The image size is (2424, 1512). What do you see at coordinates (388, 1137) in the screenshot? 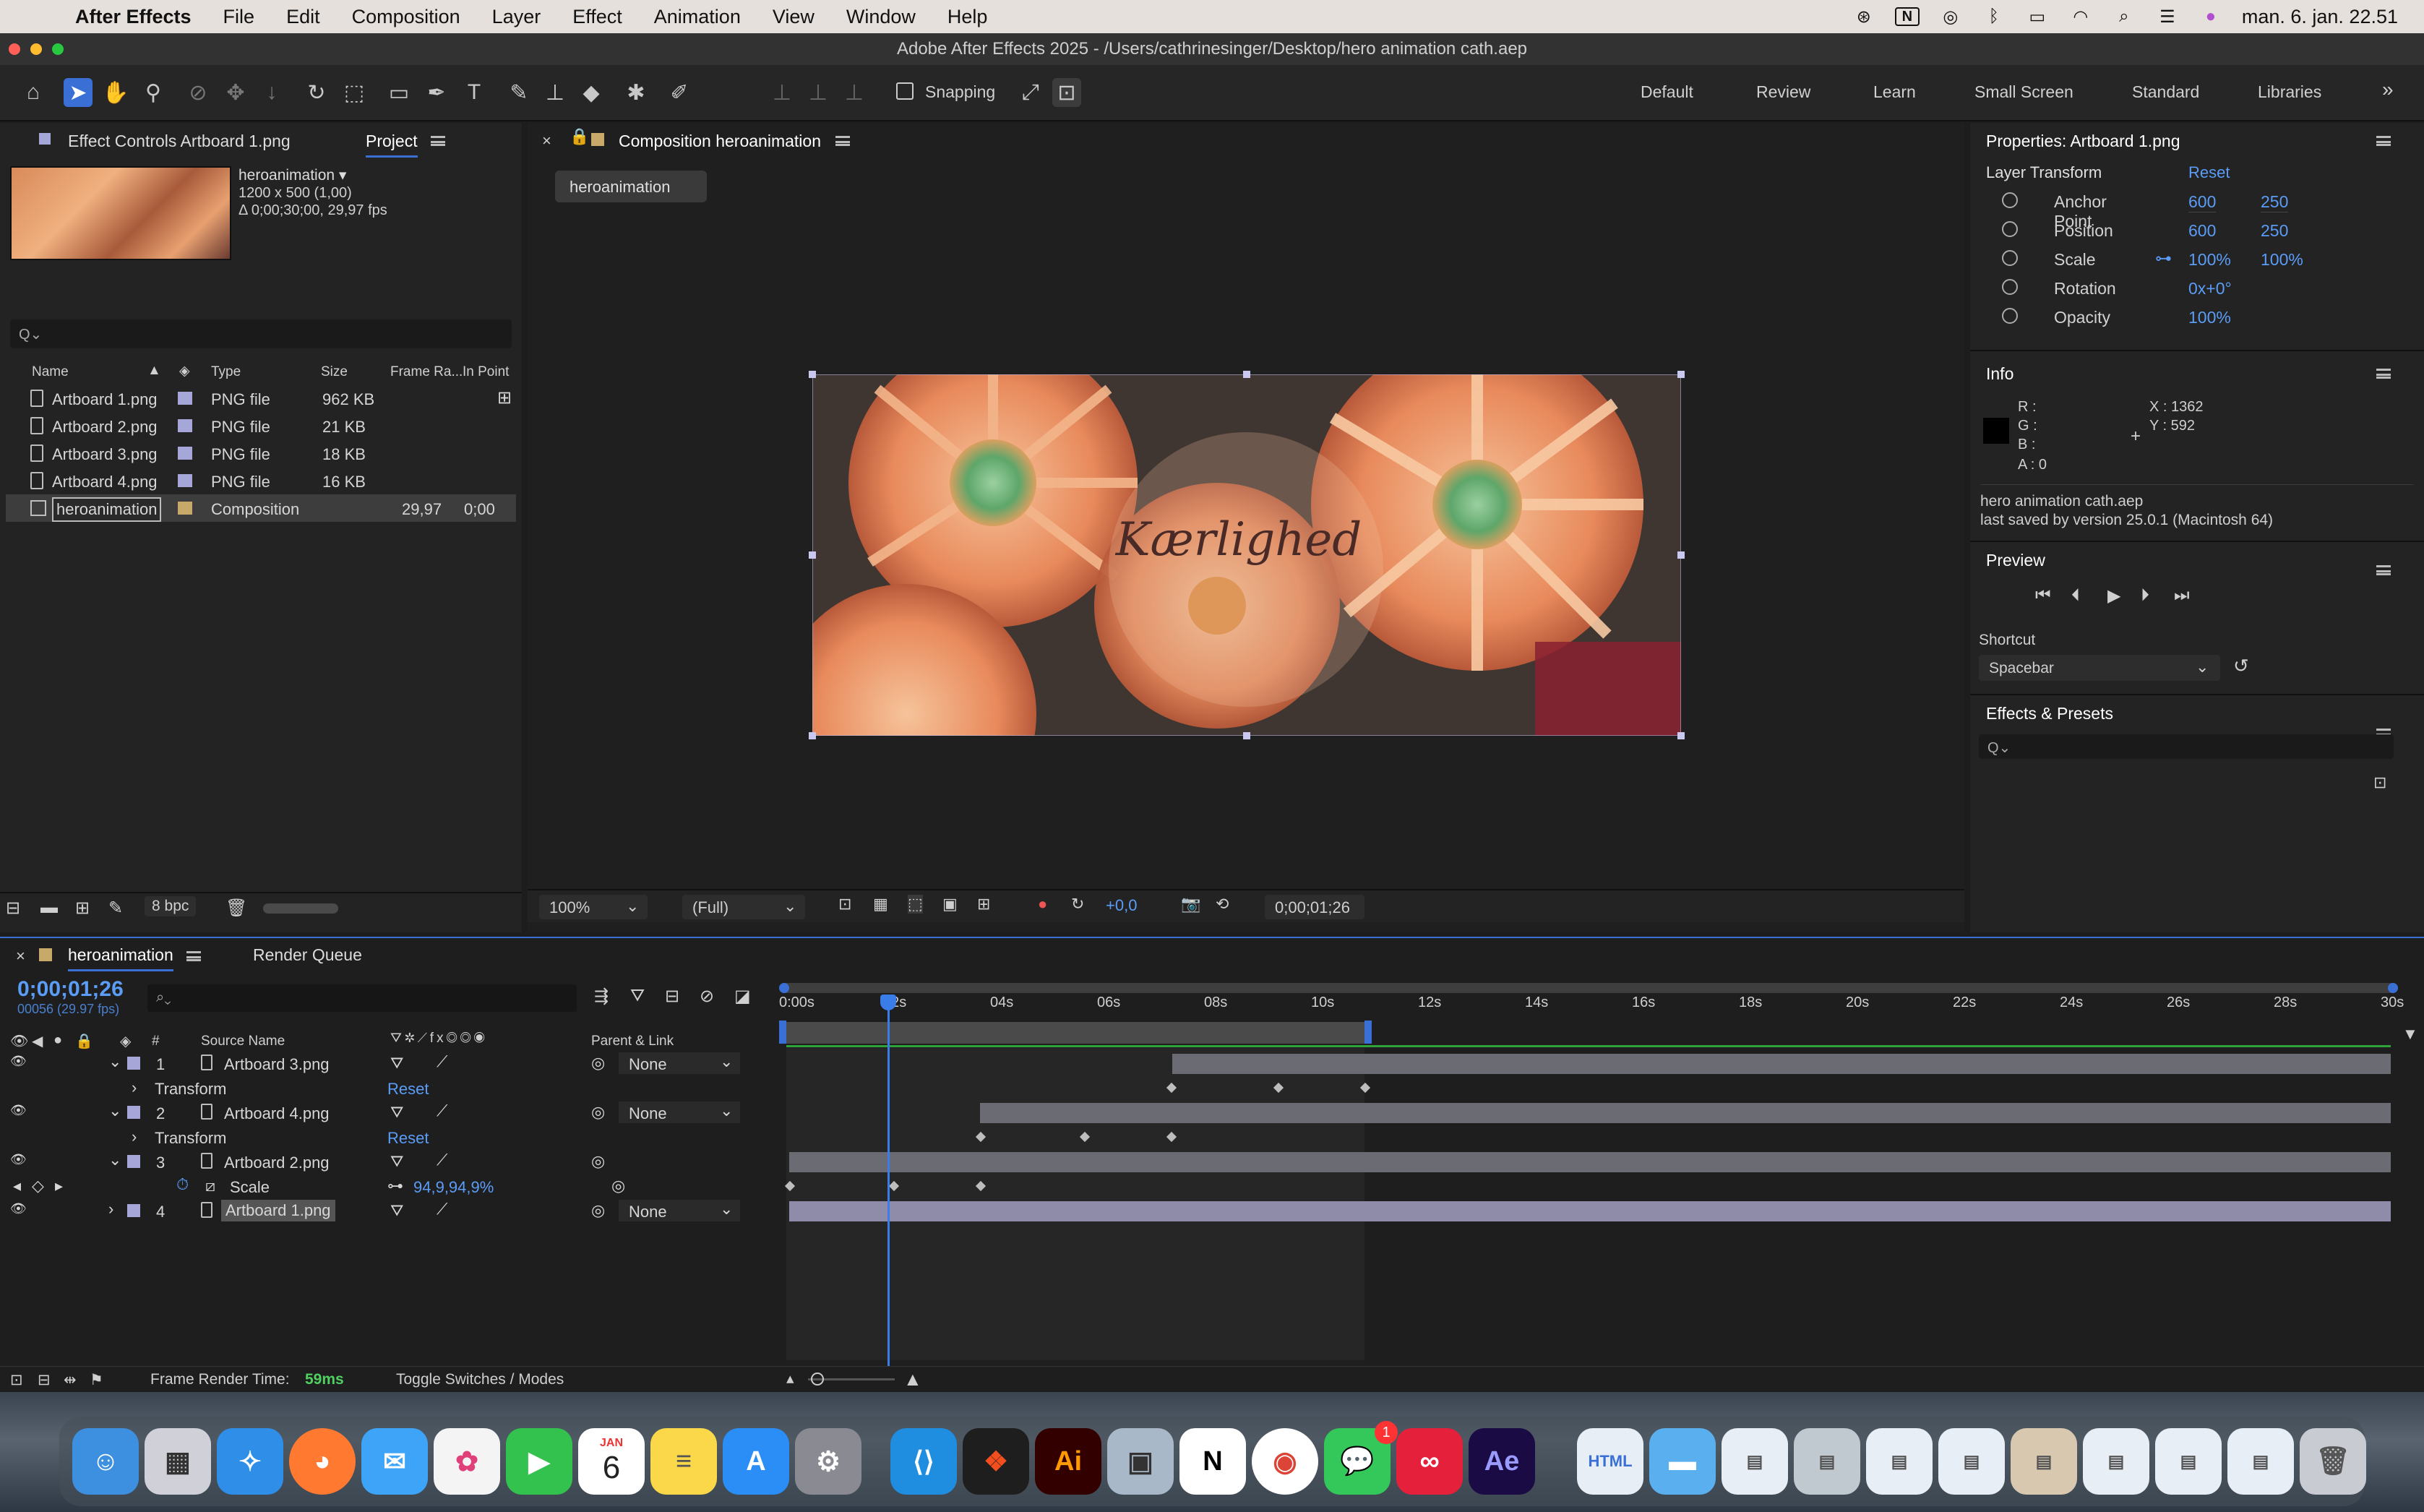
I see `layer-row-transform-2: › Transform Reset` at bounding box center [388, 1137].